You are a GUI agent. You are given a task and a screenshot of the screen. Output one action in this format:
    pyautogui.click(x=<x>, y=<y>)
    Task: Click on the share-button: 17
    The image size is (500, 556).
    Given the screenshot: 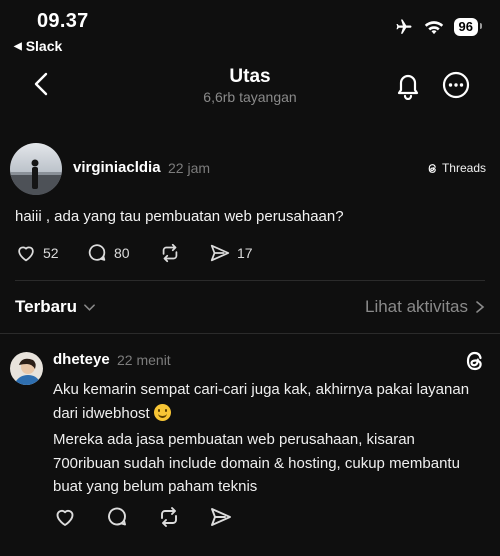 What is the action you would take?
    pyautogui.click(x=231, y=253)
    